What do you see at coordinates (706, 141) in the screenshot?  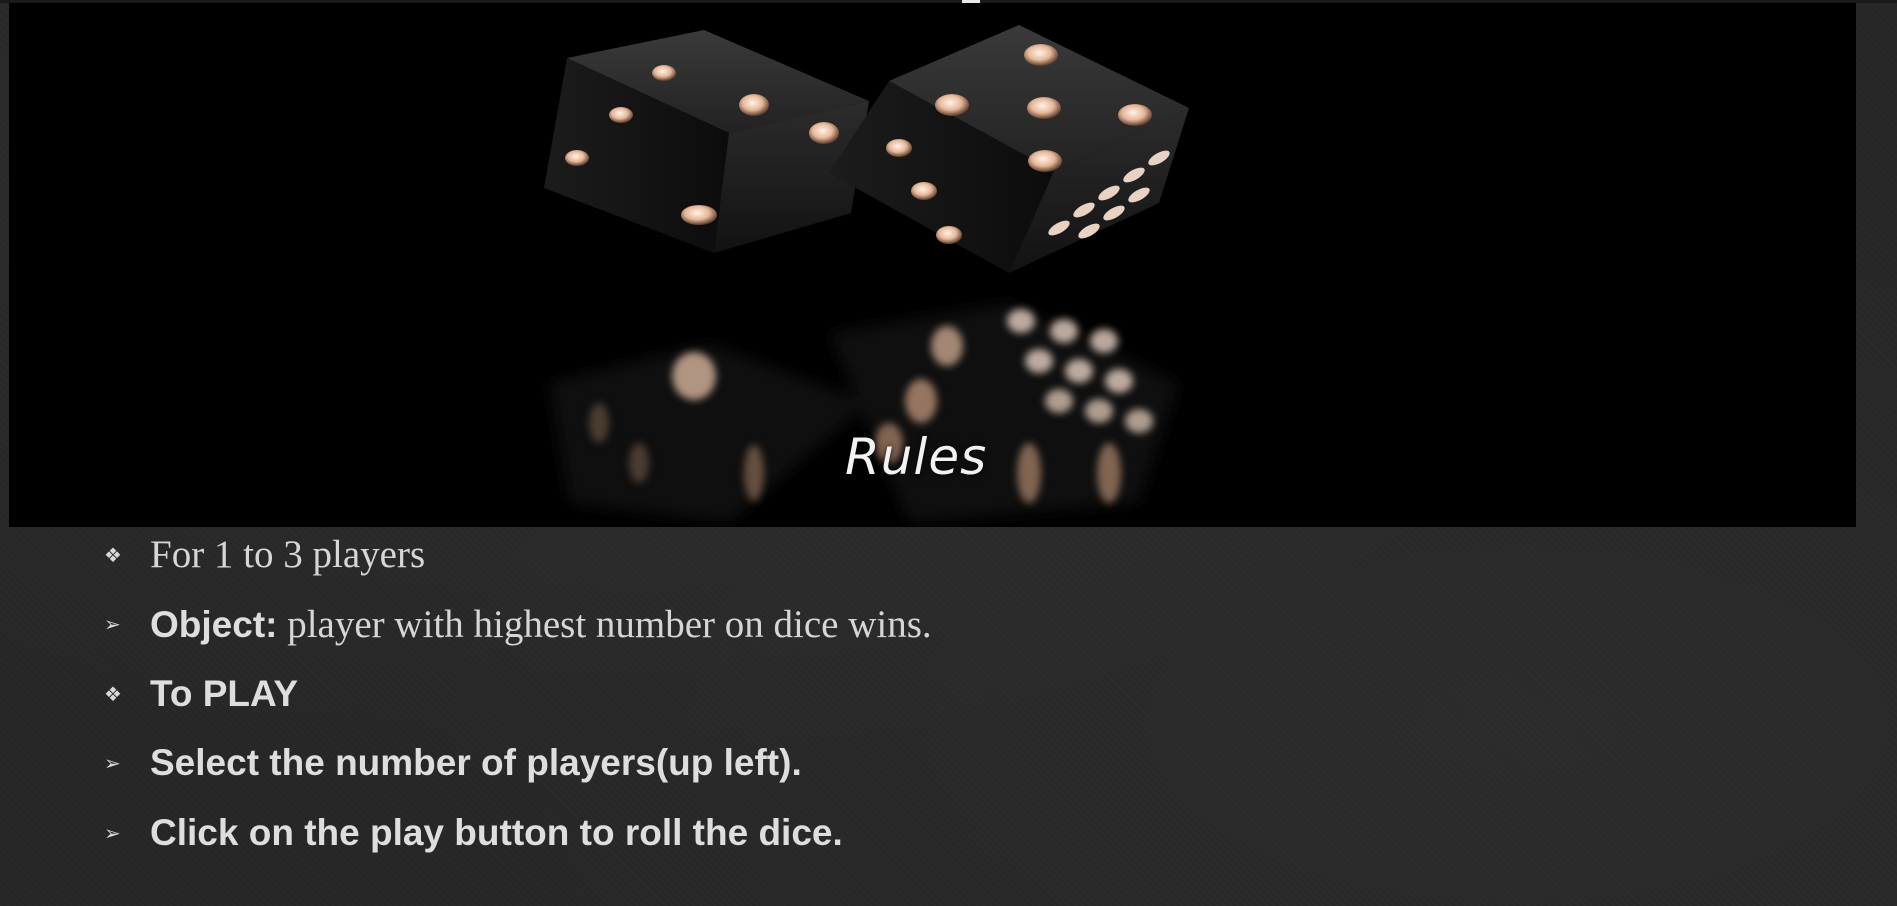 I see `die-left` at bounding box center [706, 141].